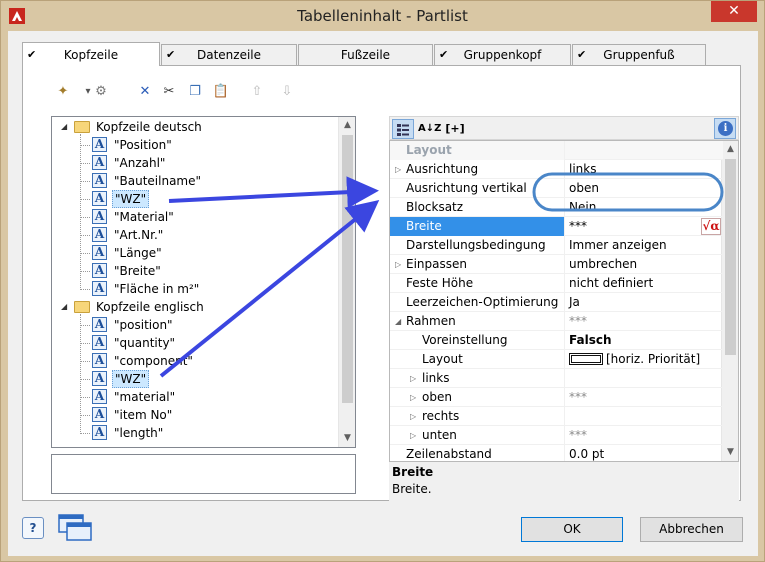  Describe the element at coordinates (730, 257) in the screenshot. I see `grid-scroll-thumb` at that location.